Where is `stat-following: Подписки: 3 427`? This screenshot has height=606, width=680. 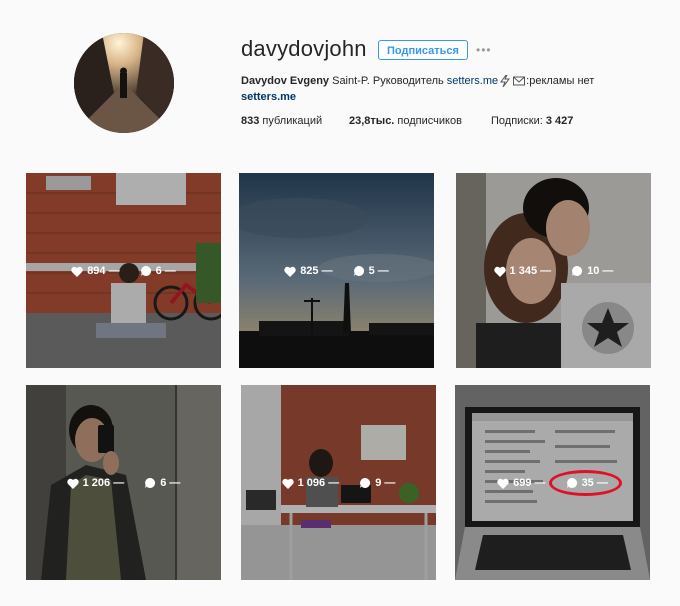 stat-following: Подписки: 3 427 is located at coordinates (532, 121).